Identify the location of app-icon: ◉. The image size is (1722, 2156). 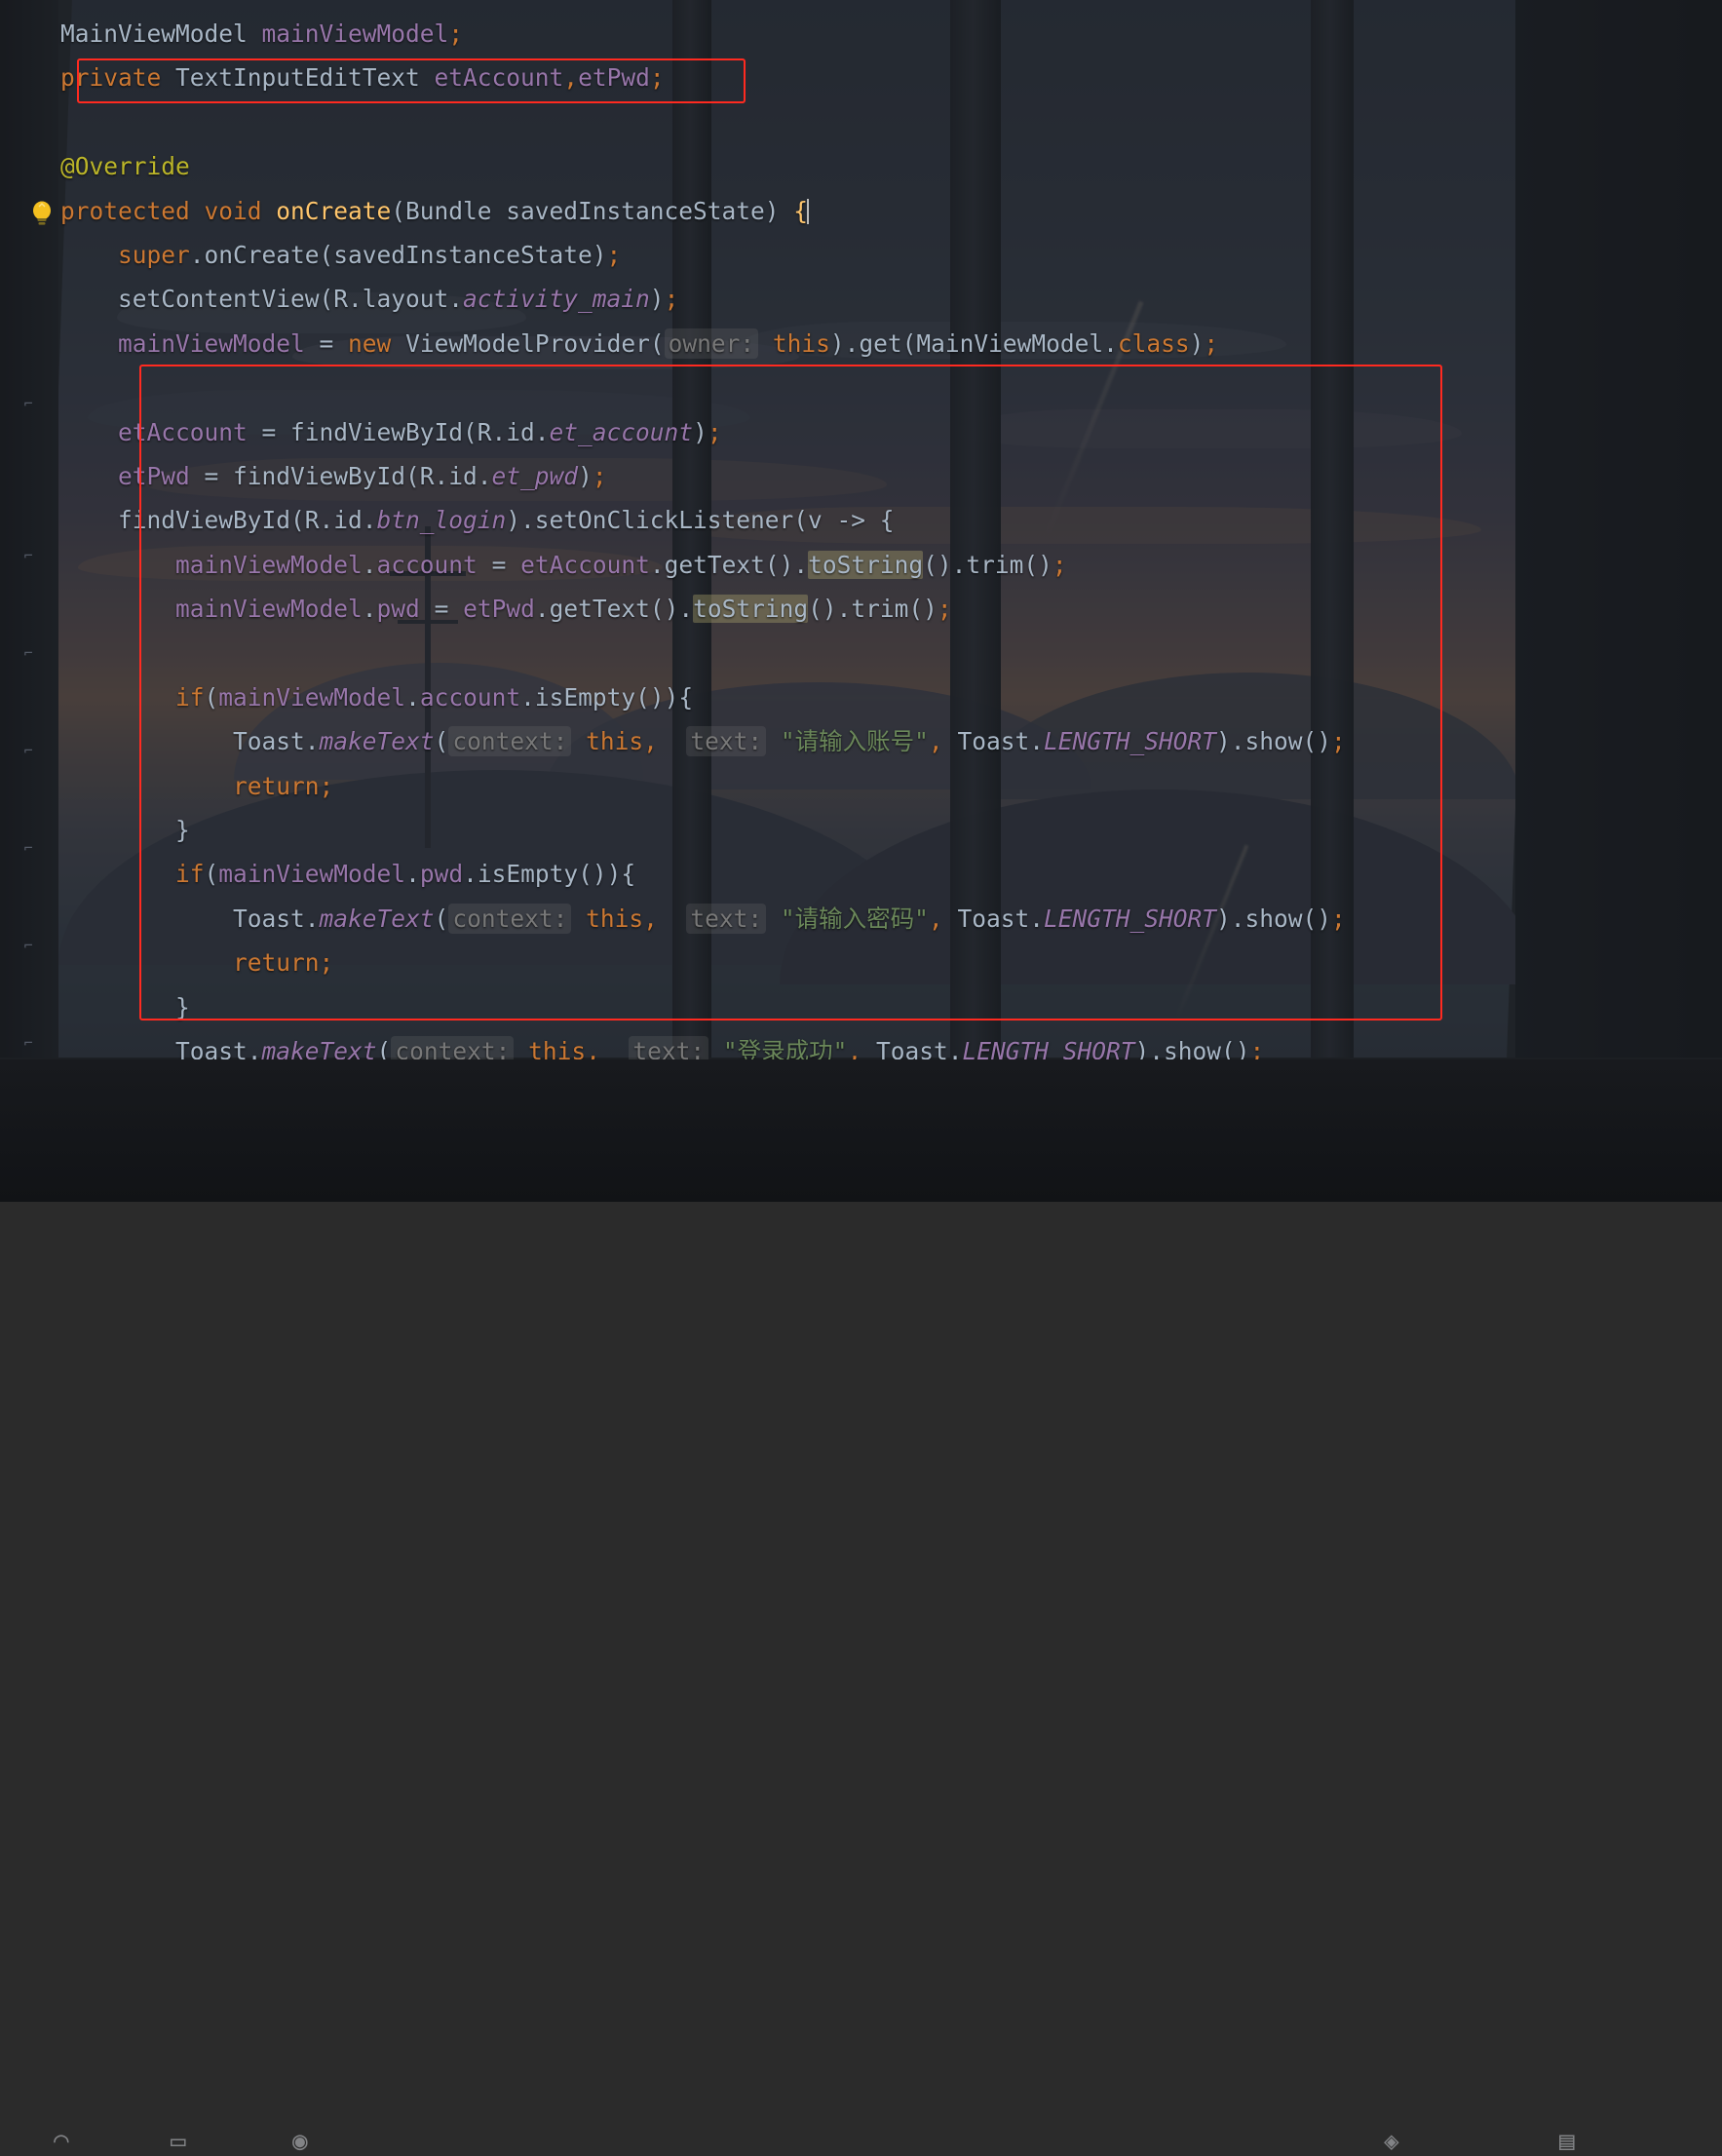
(300, 2141).